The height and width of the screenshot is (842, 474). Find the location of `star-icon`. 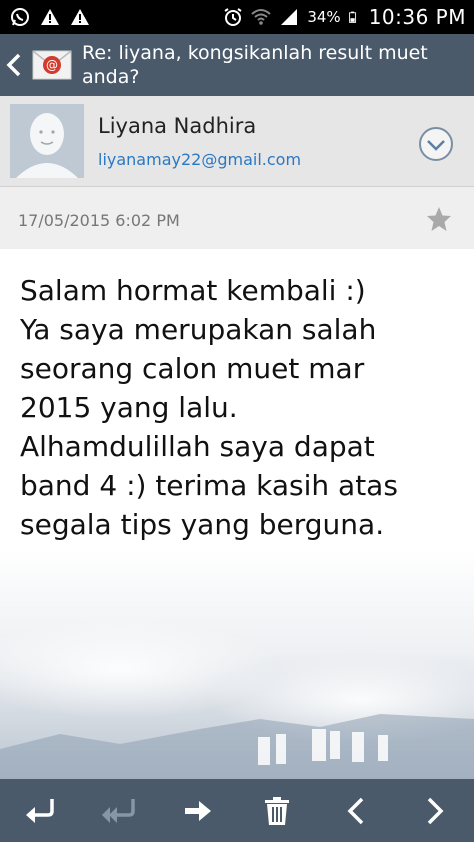

star-icon is located at coordinates (439, 219).